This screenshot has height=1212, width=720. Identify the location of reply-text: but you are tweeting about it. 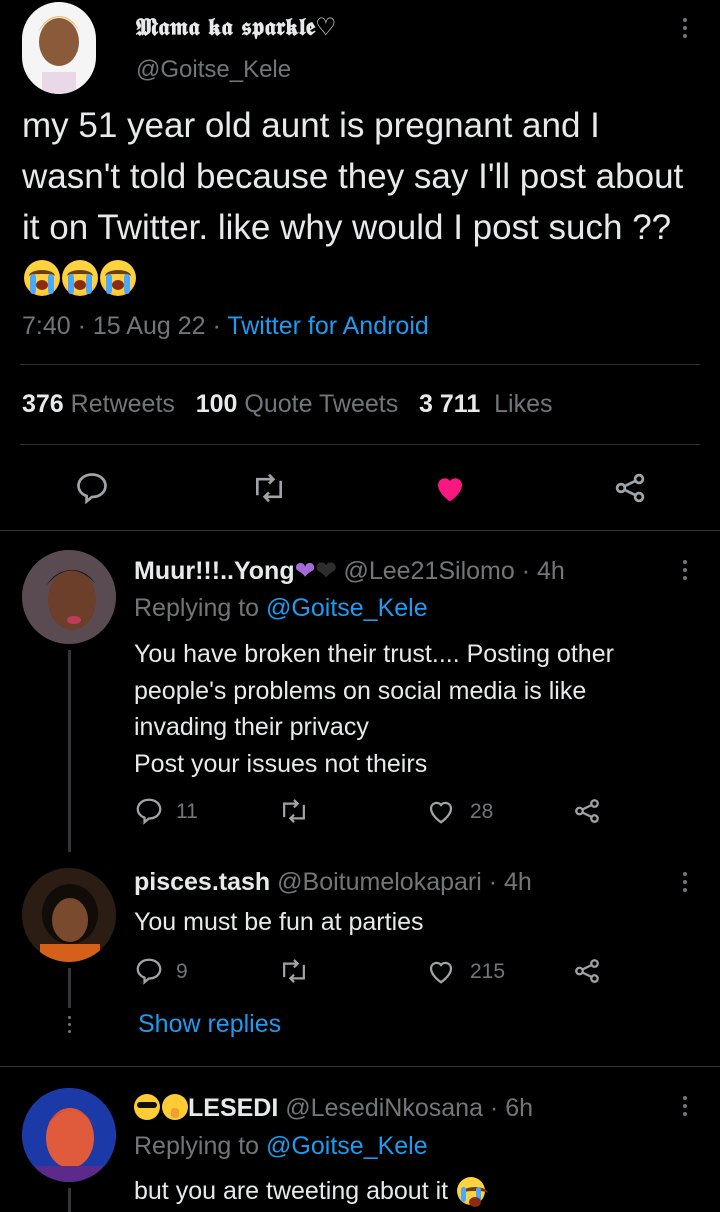
(311, 1191).